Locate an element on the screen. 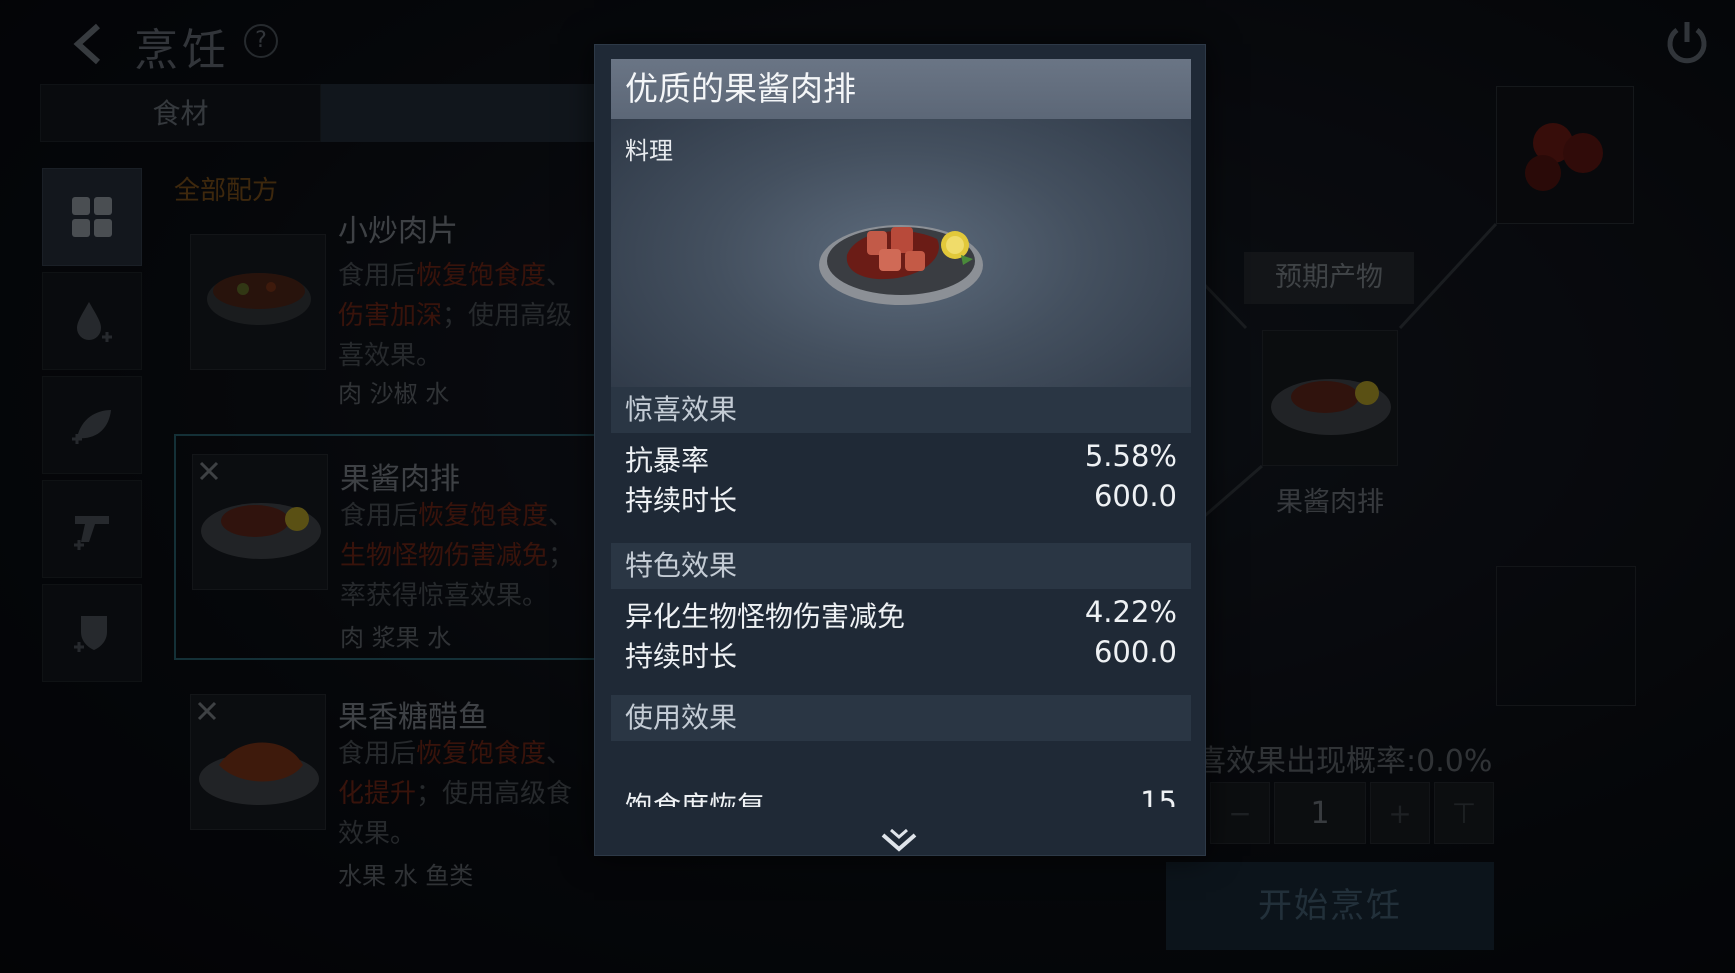  quantity-value: 1 is located at coordinates (1320, 813).